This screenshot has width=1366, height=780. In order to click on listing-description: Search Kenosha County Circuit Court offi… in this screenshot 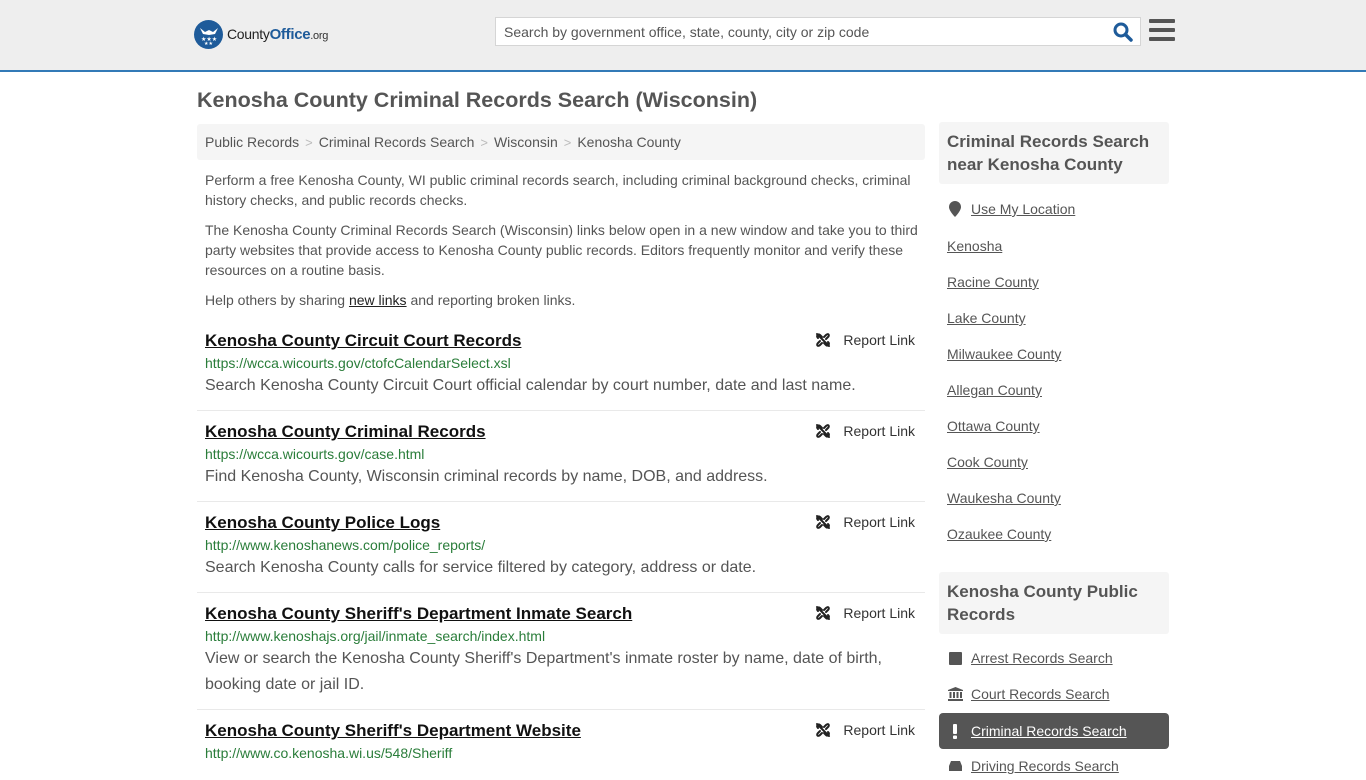, I will do `click(530, 385)`.